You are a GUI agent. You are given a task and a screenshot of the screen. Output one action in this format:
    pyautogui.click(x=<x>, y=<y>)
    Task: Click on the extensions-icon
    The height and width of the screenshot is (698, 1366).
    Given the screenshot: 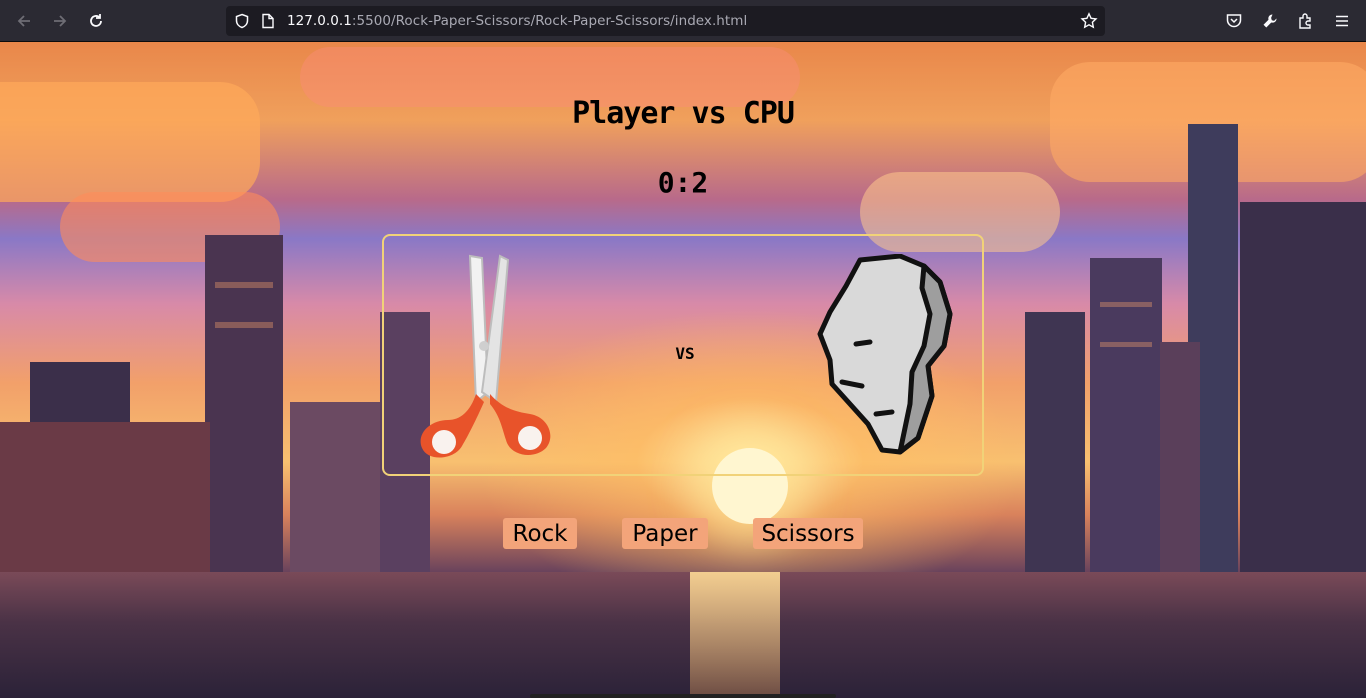 What is the action you would take?
    pyautogui.click(x=1305, y=21)
    